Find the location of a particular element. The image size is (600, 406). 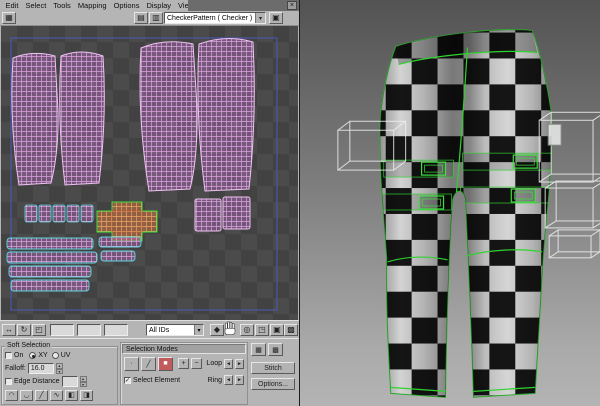

selection-modes-header: Selection Modes is located at coordinates (184, 349).